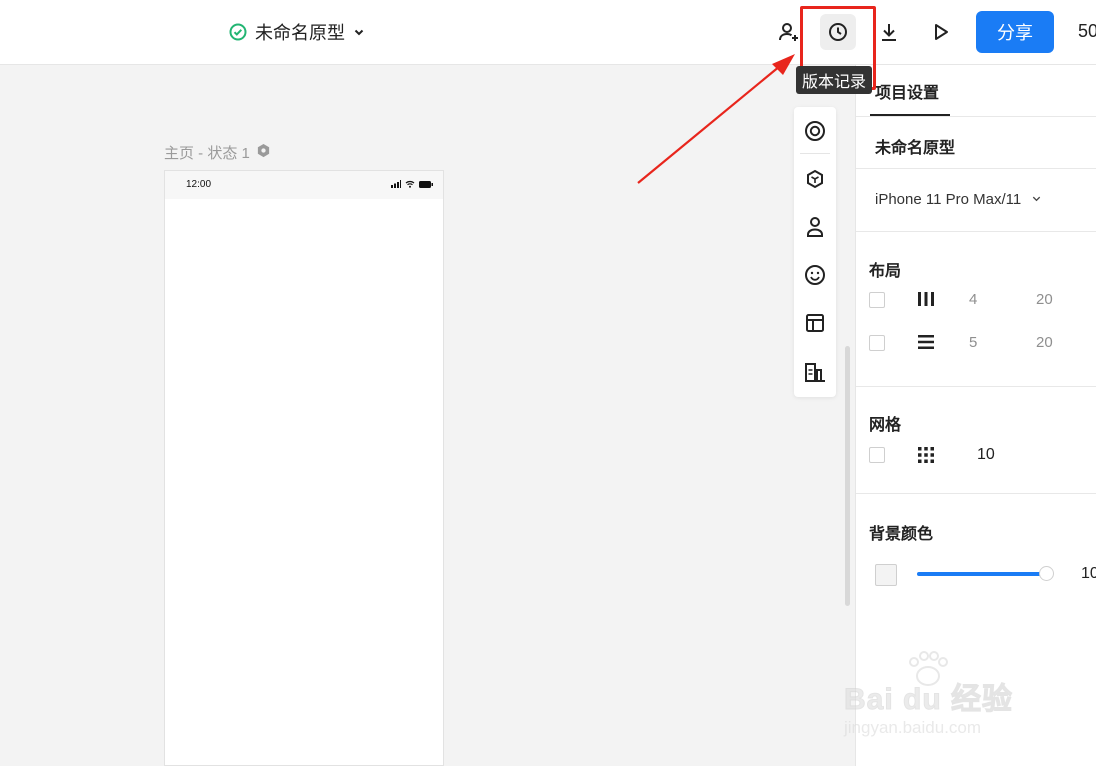 The height and width of the screenshot is (766, 1096). I want to click on opacity-slider-track, so click(982, 574).